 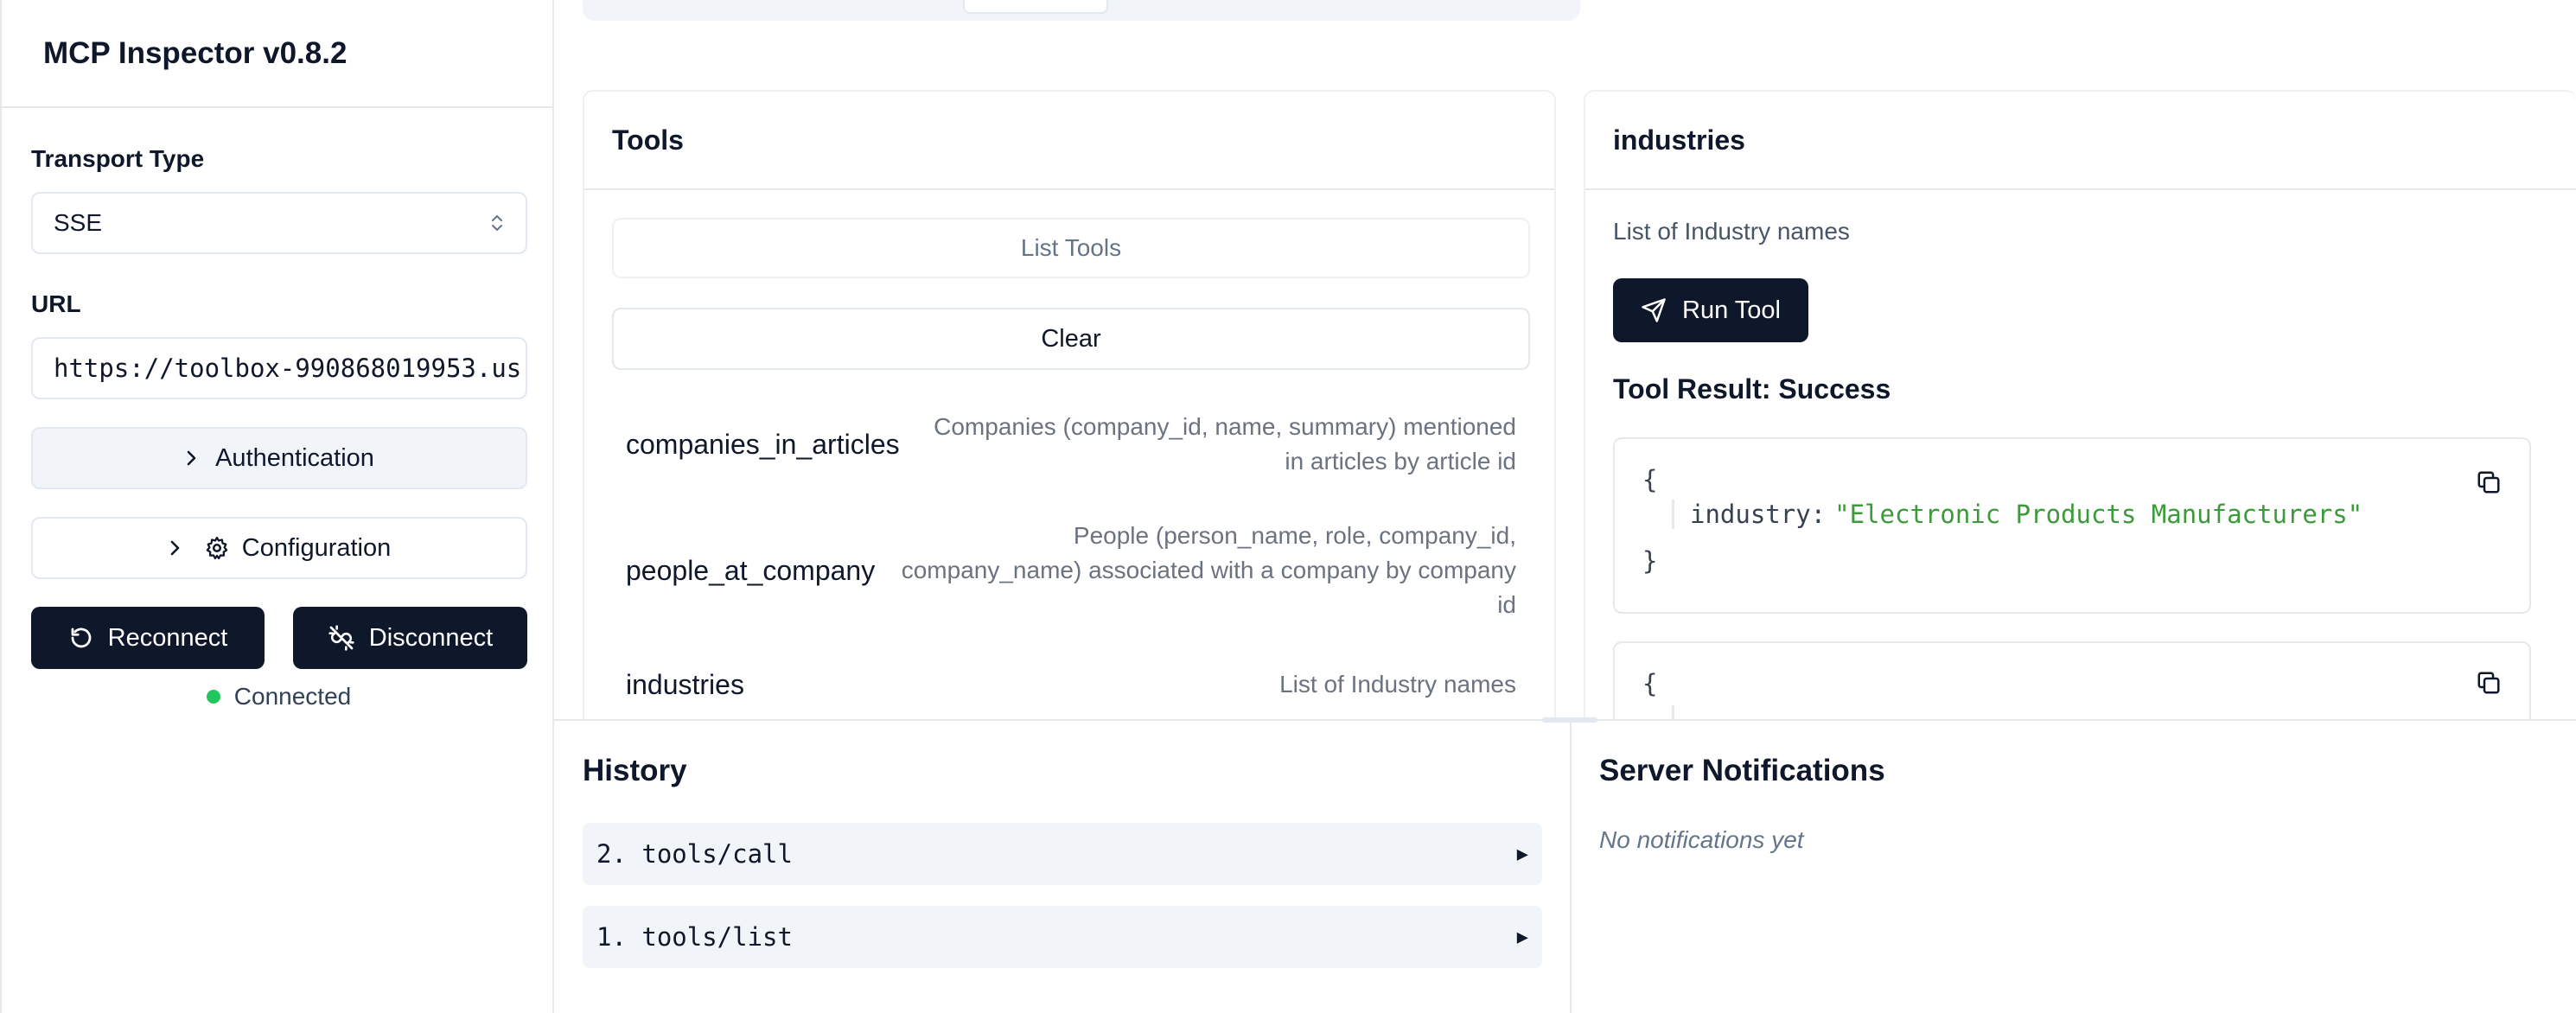 I want to click on no-notifications-text: No notifications yet, so click(x=1701, y=839).